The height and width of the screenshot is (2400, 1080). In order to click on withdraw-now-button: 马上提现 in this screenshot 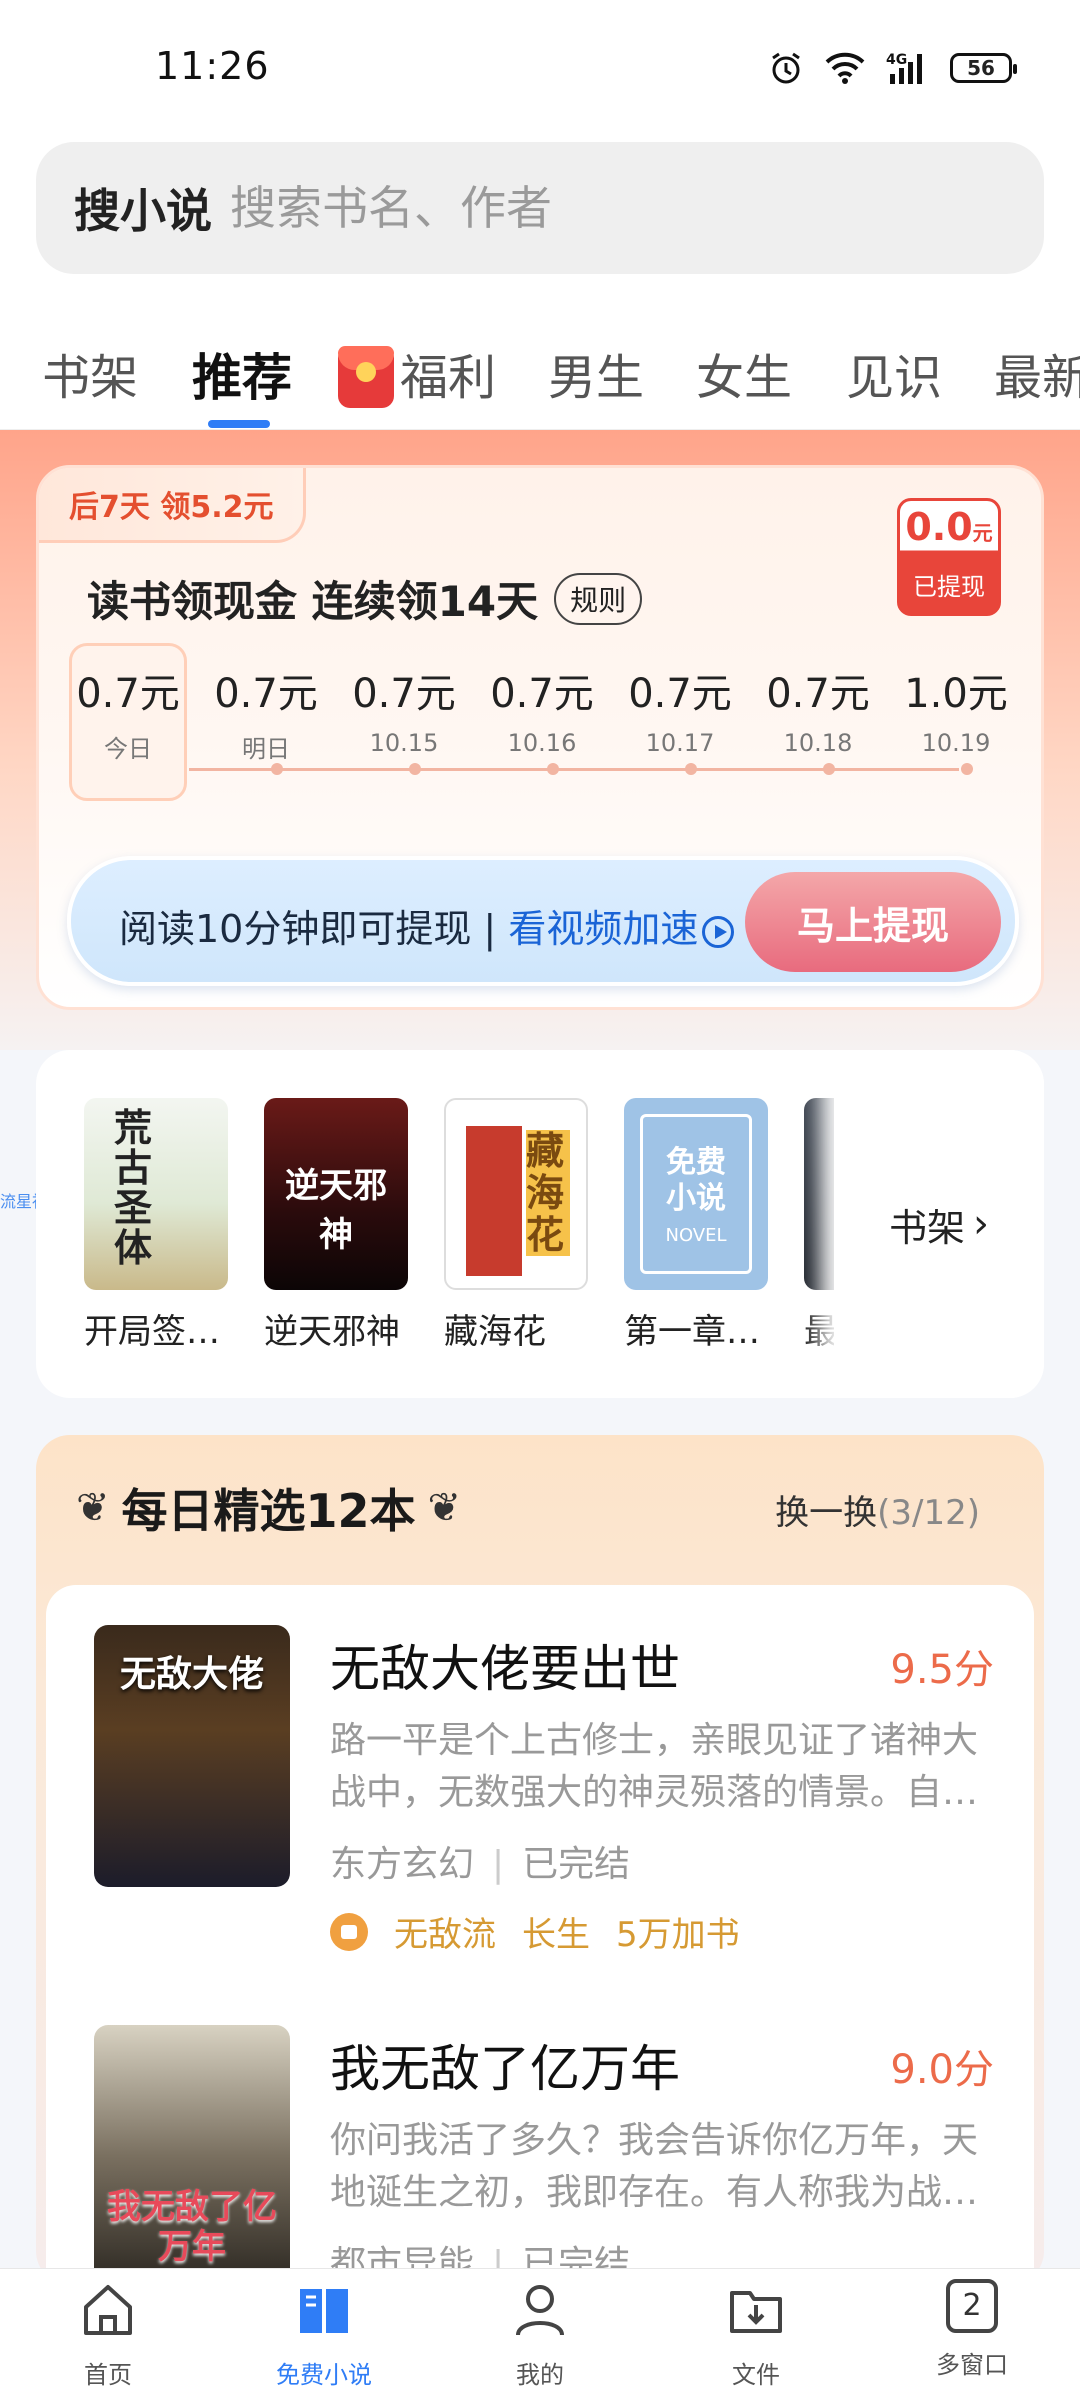, I will do `click(873, 922)`.